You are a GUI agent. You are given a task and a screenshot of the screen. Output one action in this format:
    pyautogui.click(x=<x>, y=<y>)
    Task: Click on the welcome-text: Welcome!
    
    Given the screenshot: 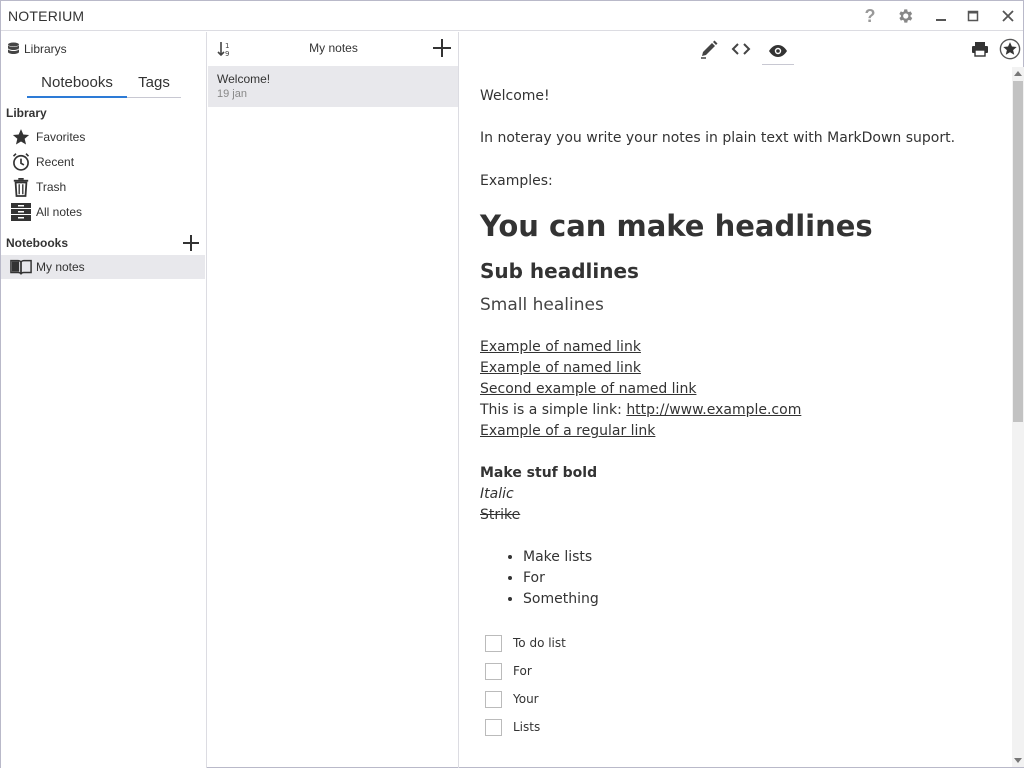 What is the action you would take?
    pyautogui.click(x=515, y=96)
    